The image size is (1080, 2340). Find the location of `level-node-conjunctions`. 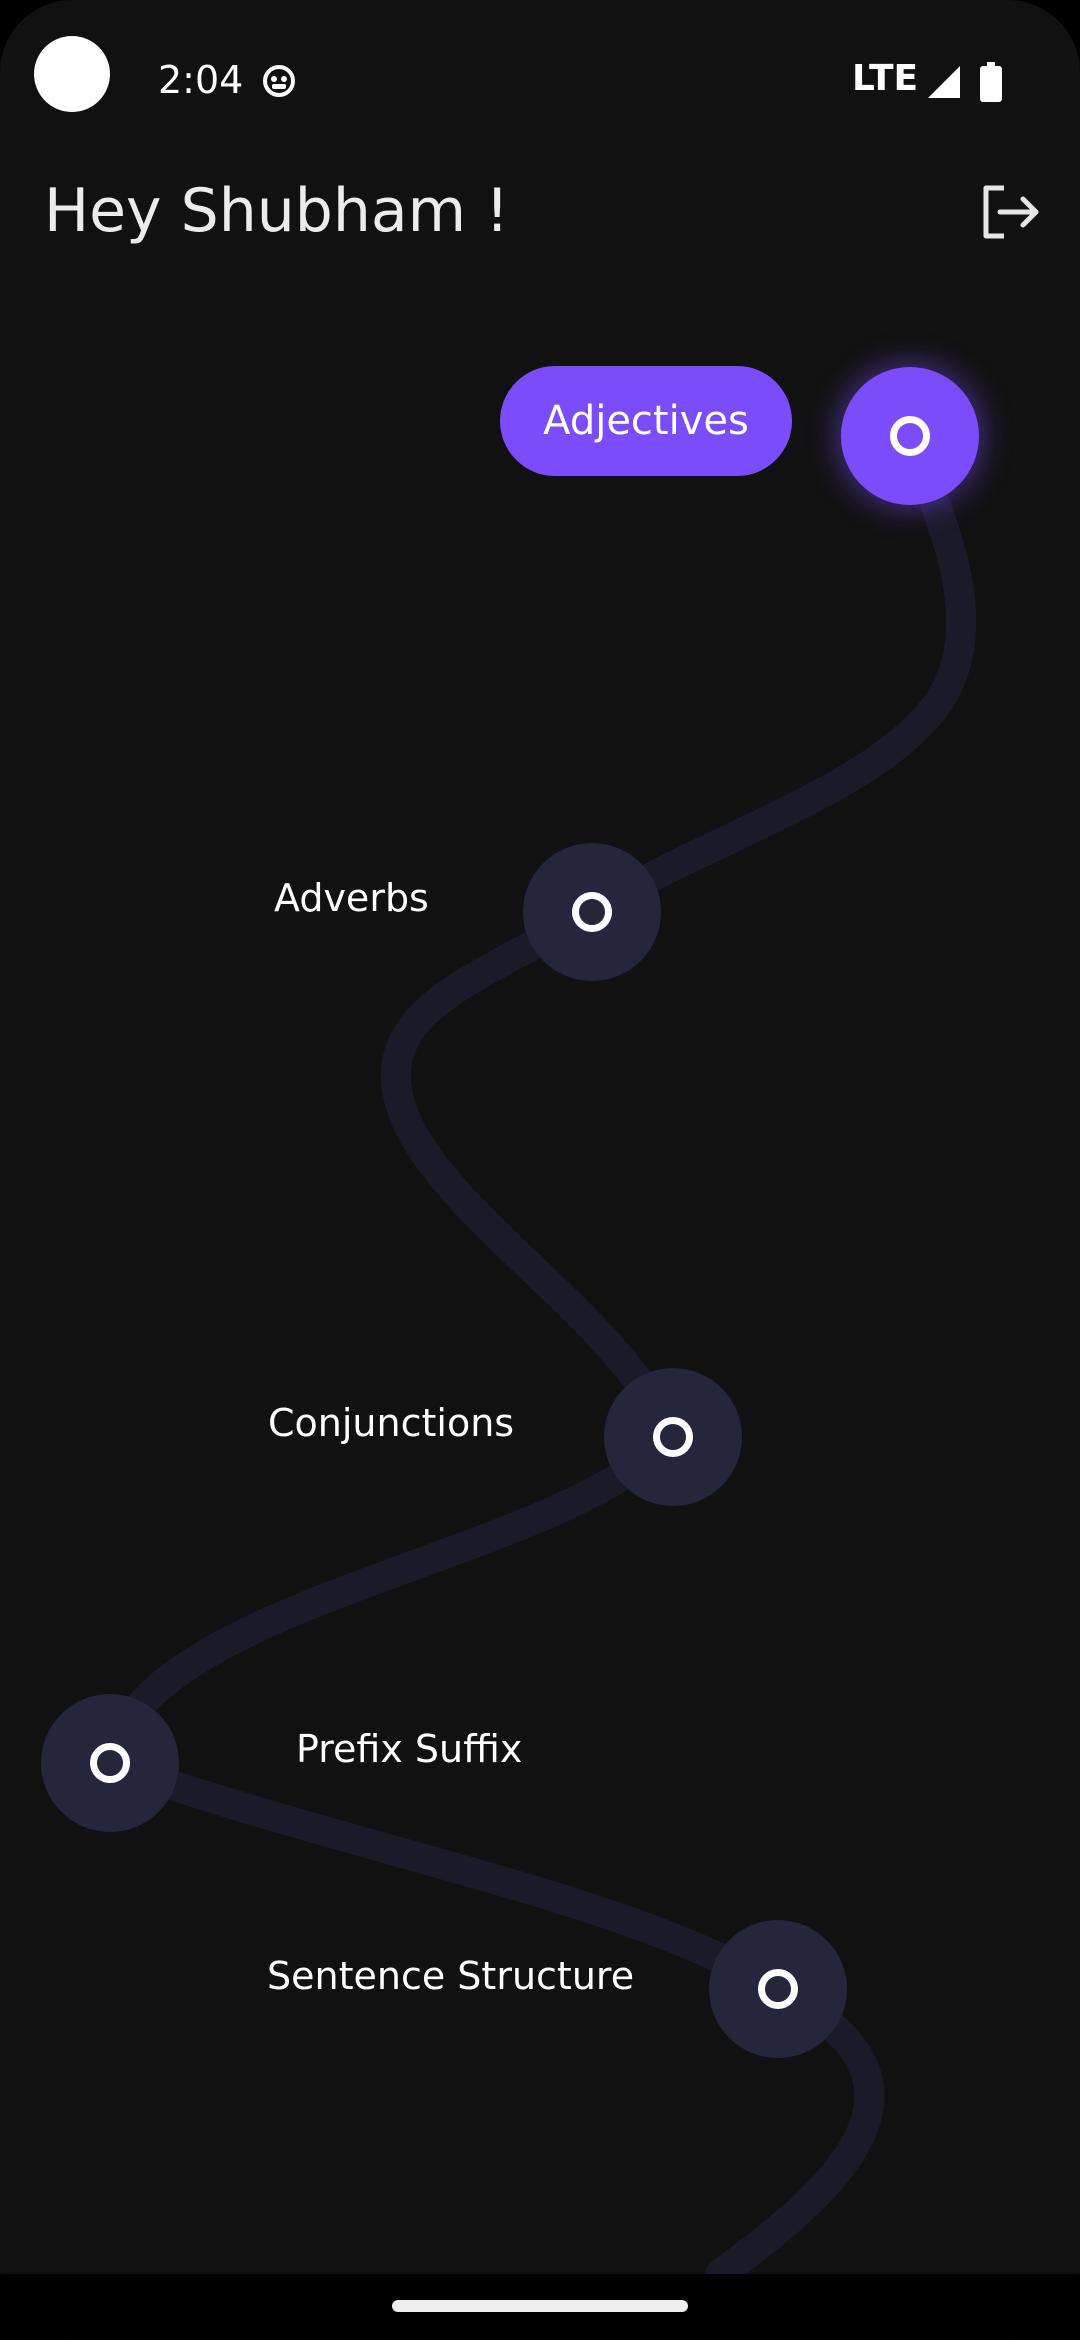

level-node-conjunctions is located at coordinates (673, 1437).